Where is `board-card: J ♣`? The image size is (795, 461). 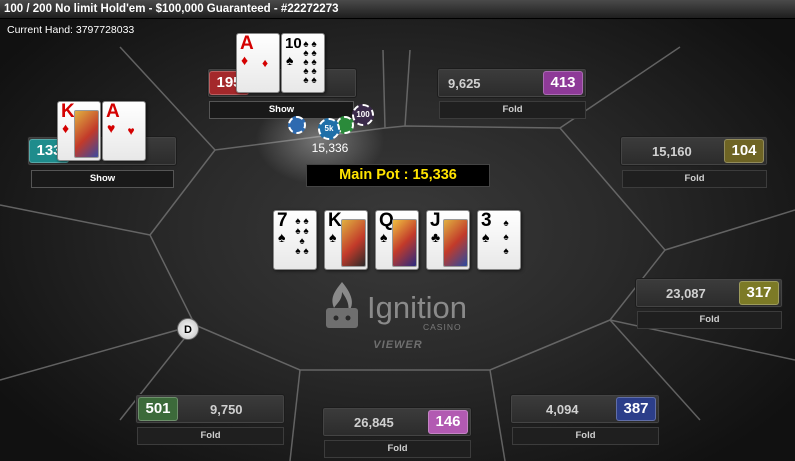 board-card: J ♣ is located at coordinates (448, 240).